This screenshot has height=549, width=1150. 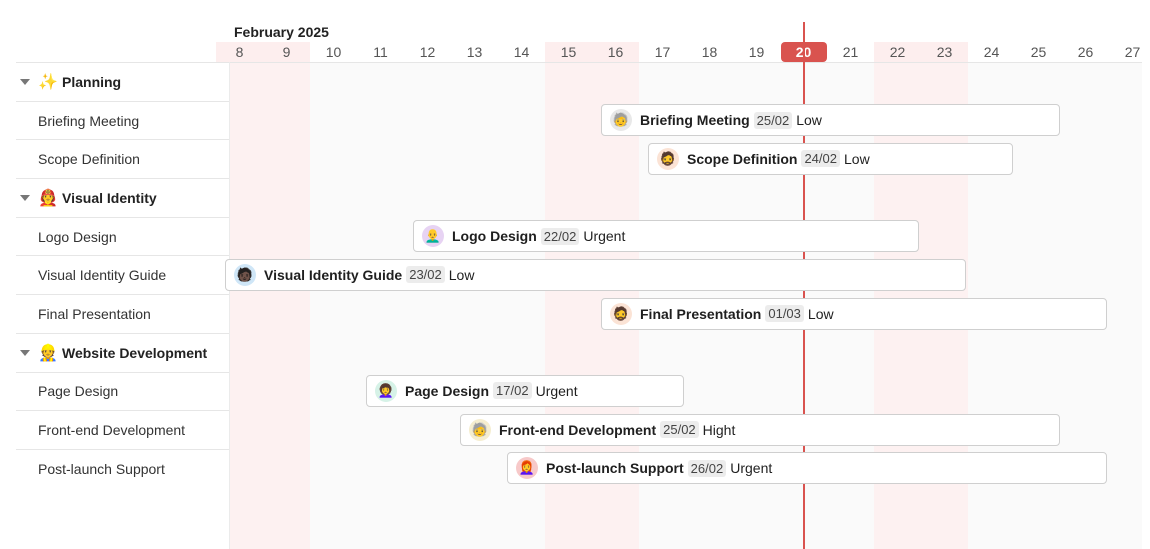 I want to click on date-cell-12: 12, so click(x=427, y=52).